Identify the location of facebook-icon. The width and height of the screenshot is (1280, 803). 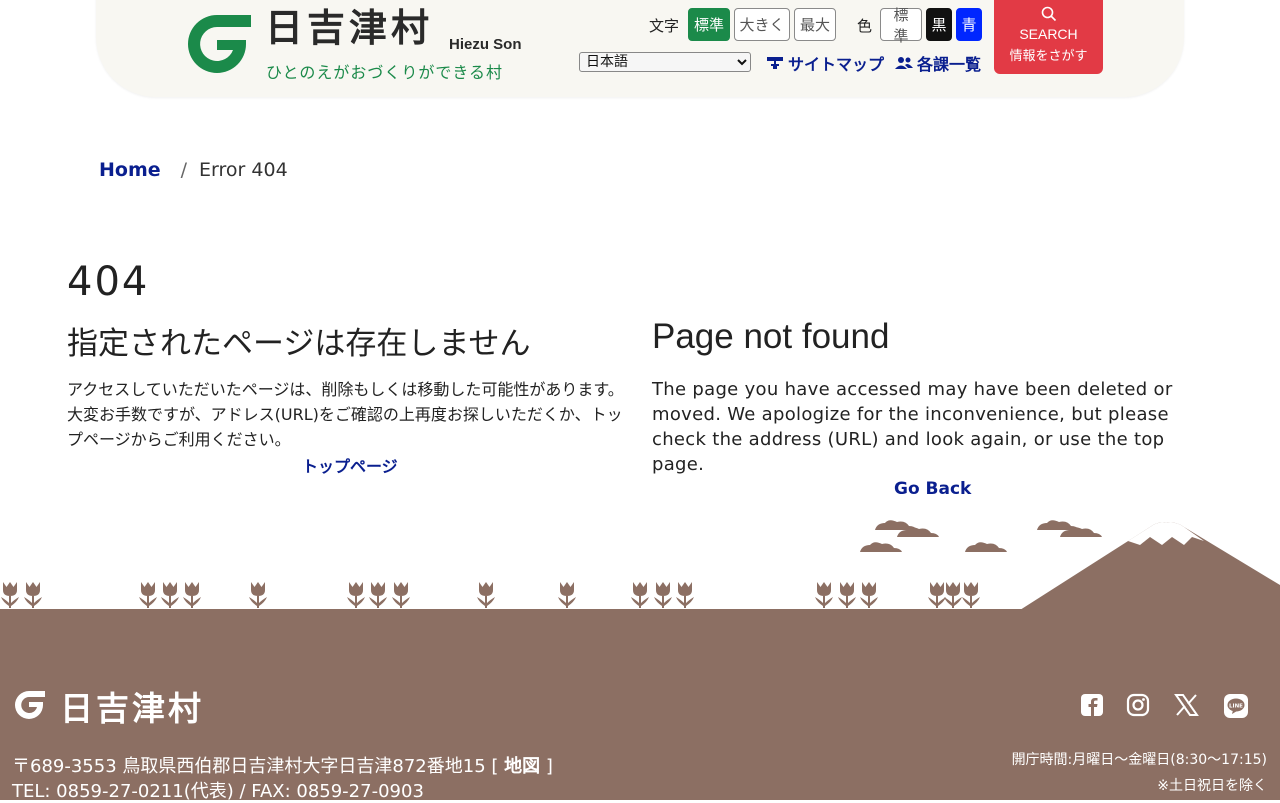
(1093, 706).